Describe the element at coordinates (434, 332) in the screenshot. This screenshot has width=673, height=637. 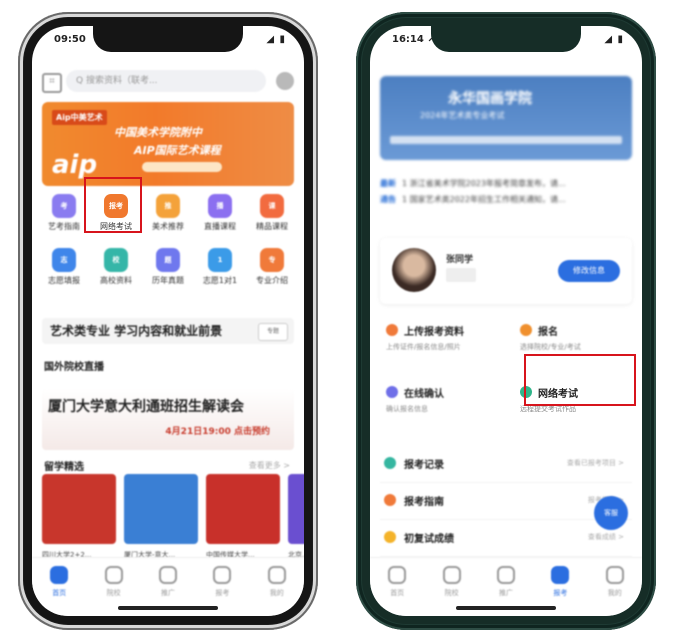
I see `action-title: 上传报考资料` at that location.